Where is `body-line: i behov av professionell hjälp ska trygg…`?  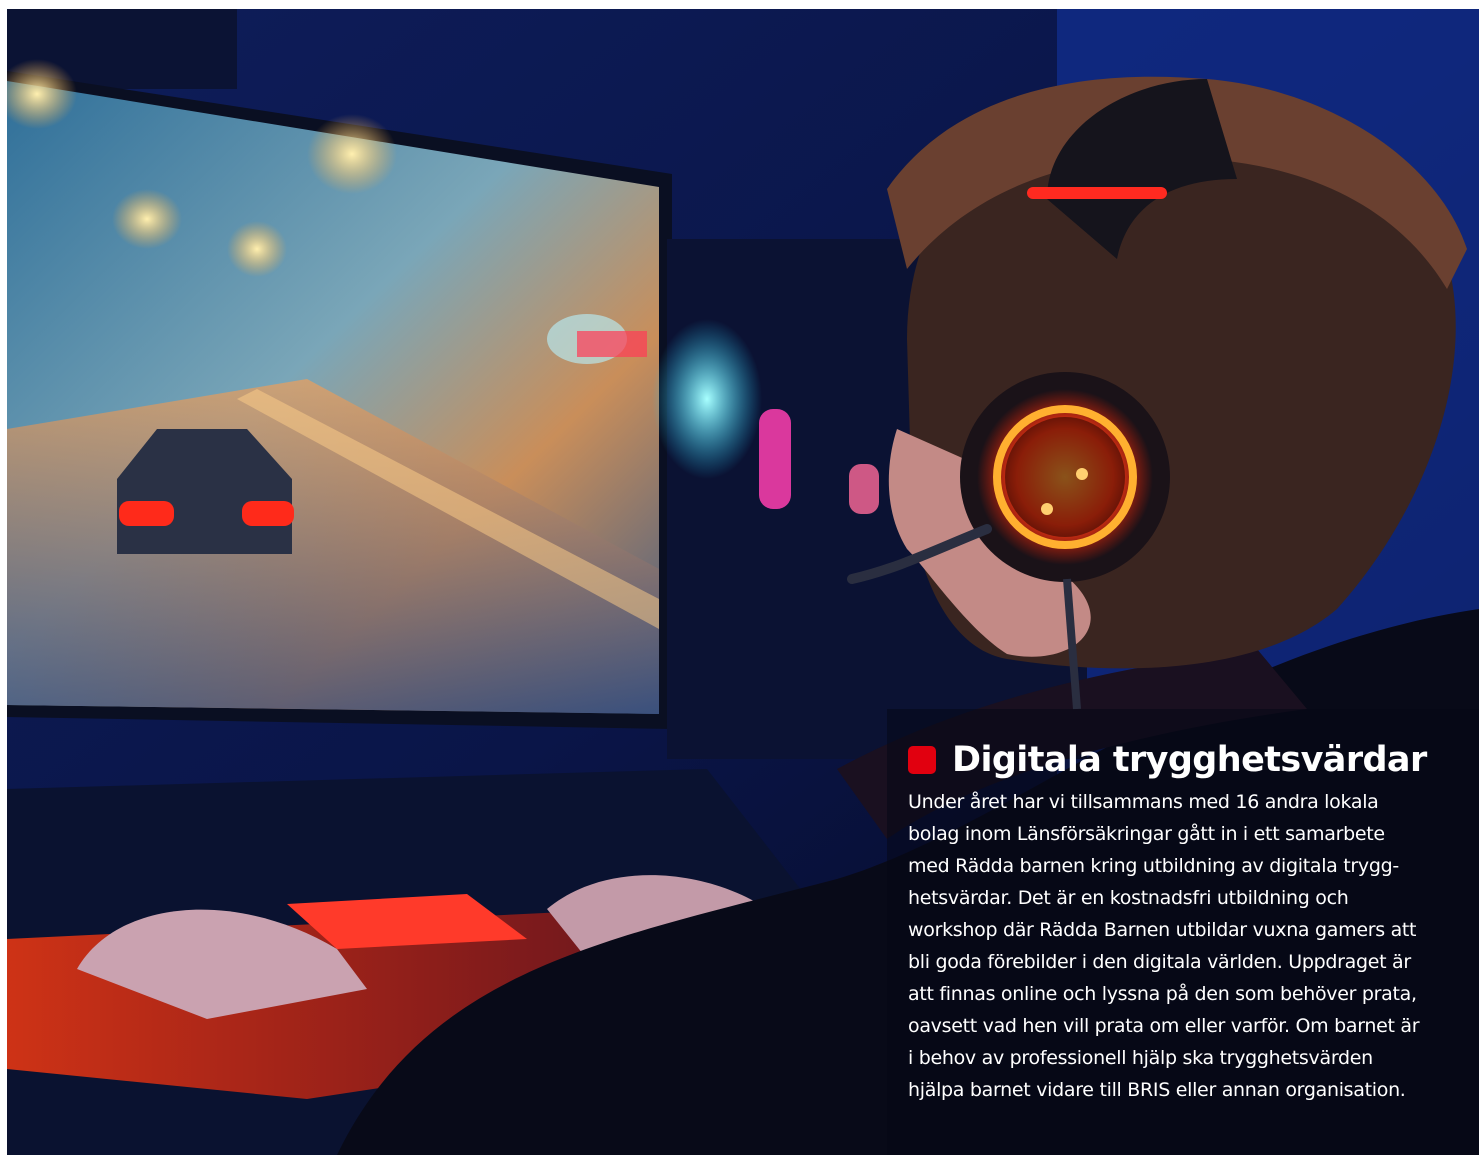 body-line: i behov av professionell hjälp ska trygg… is located at coordinates (1140, 1058).